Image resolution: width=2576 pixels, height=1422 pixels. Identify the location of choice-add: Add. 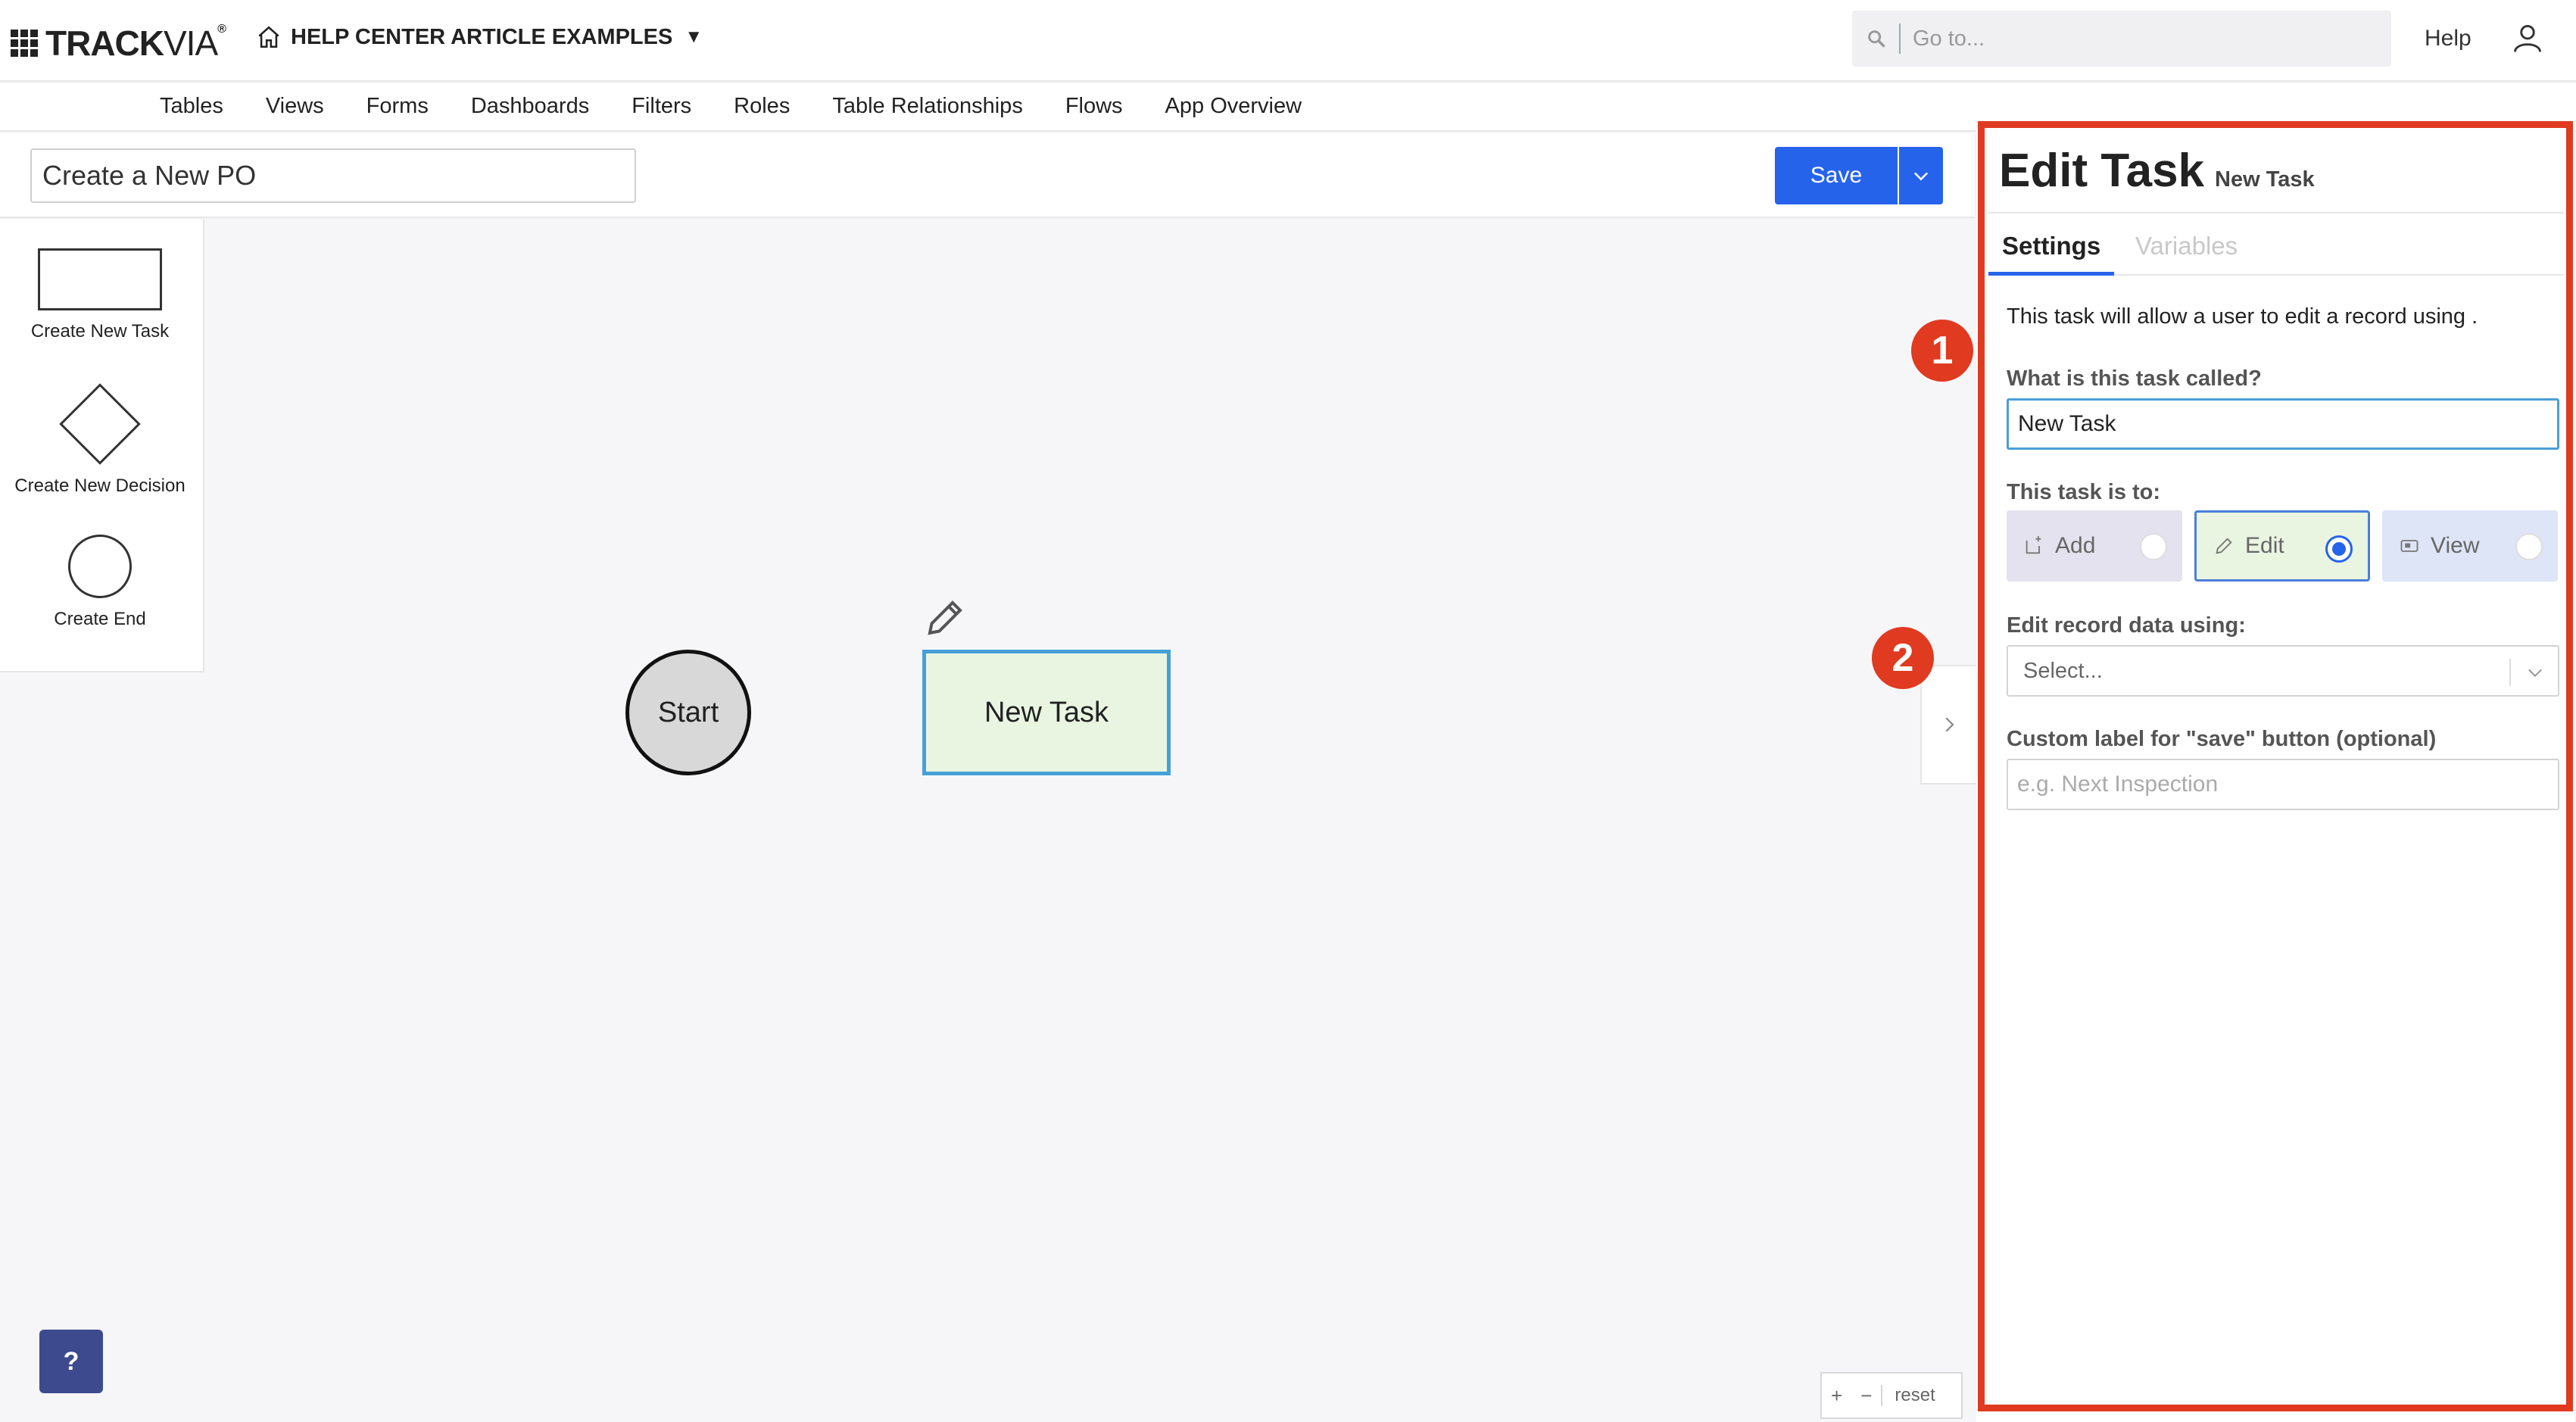
(2094, 546).